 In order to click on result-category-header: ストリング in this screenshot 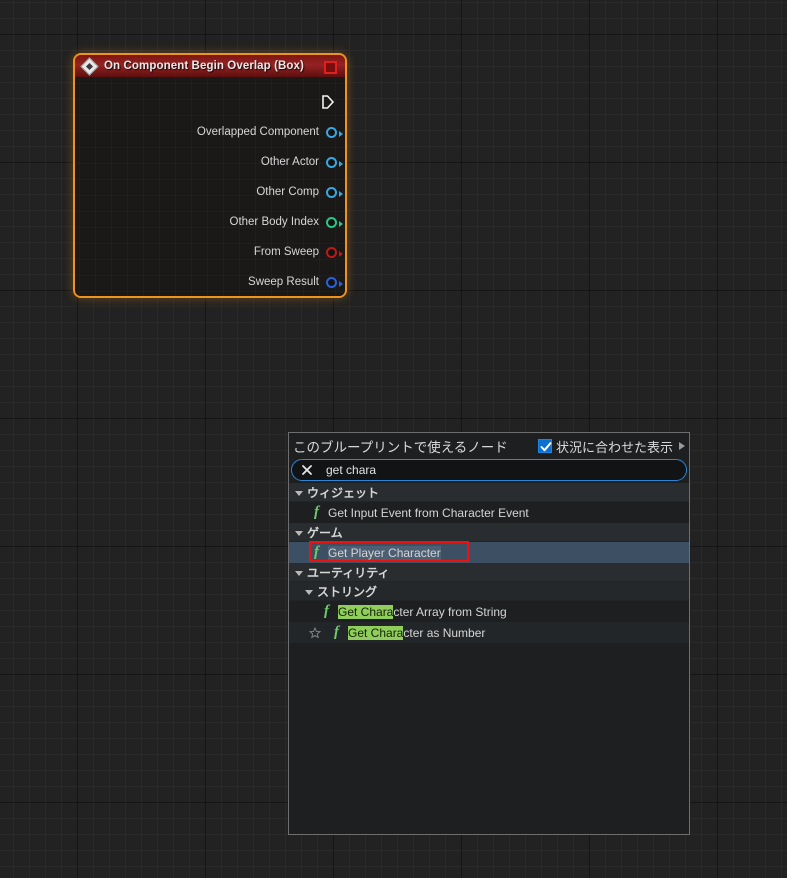, I will do `click(489, 591)`.